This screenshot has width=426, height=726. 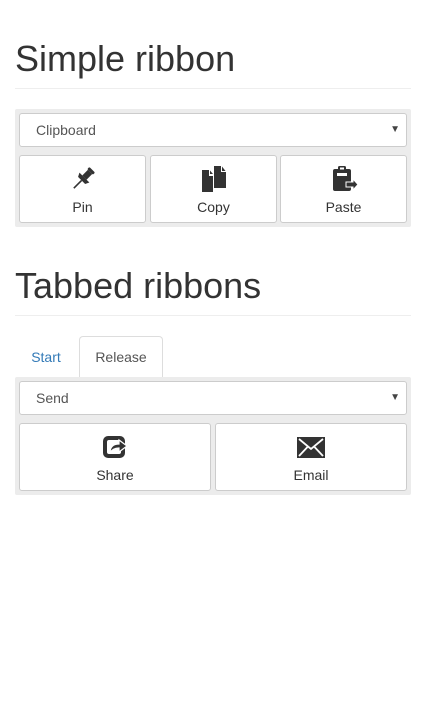 I want to click on email-button: Email, so click(x=311, y=457).